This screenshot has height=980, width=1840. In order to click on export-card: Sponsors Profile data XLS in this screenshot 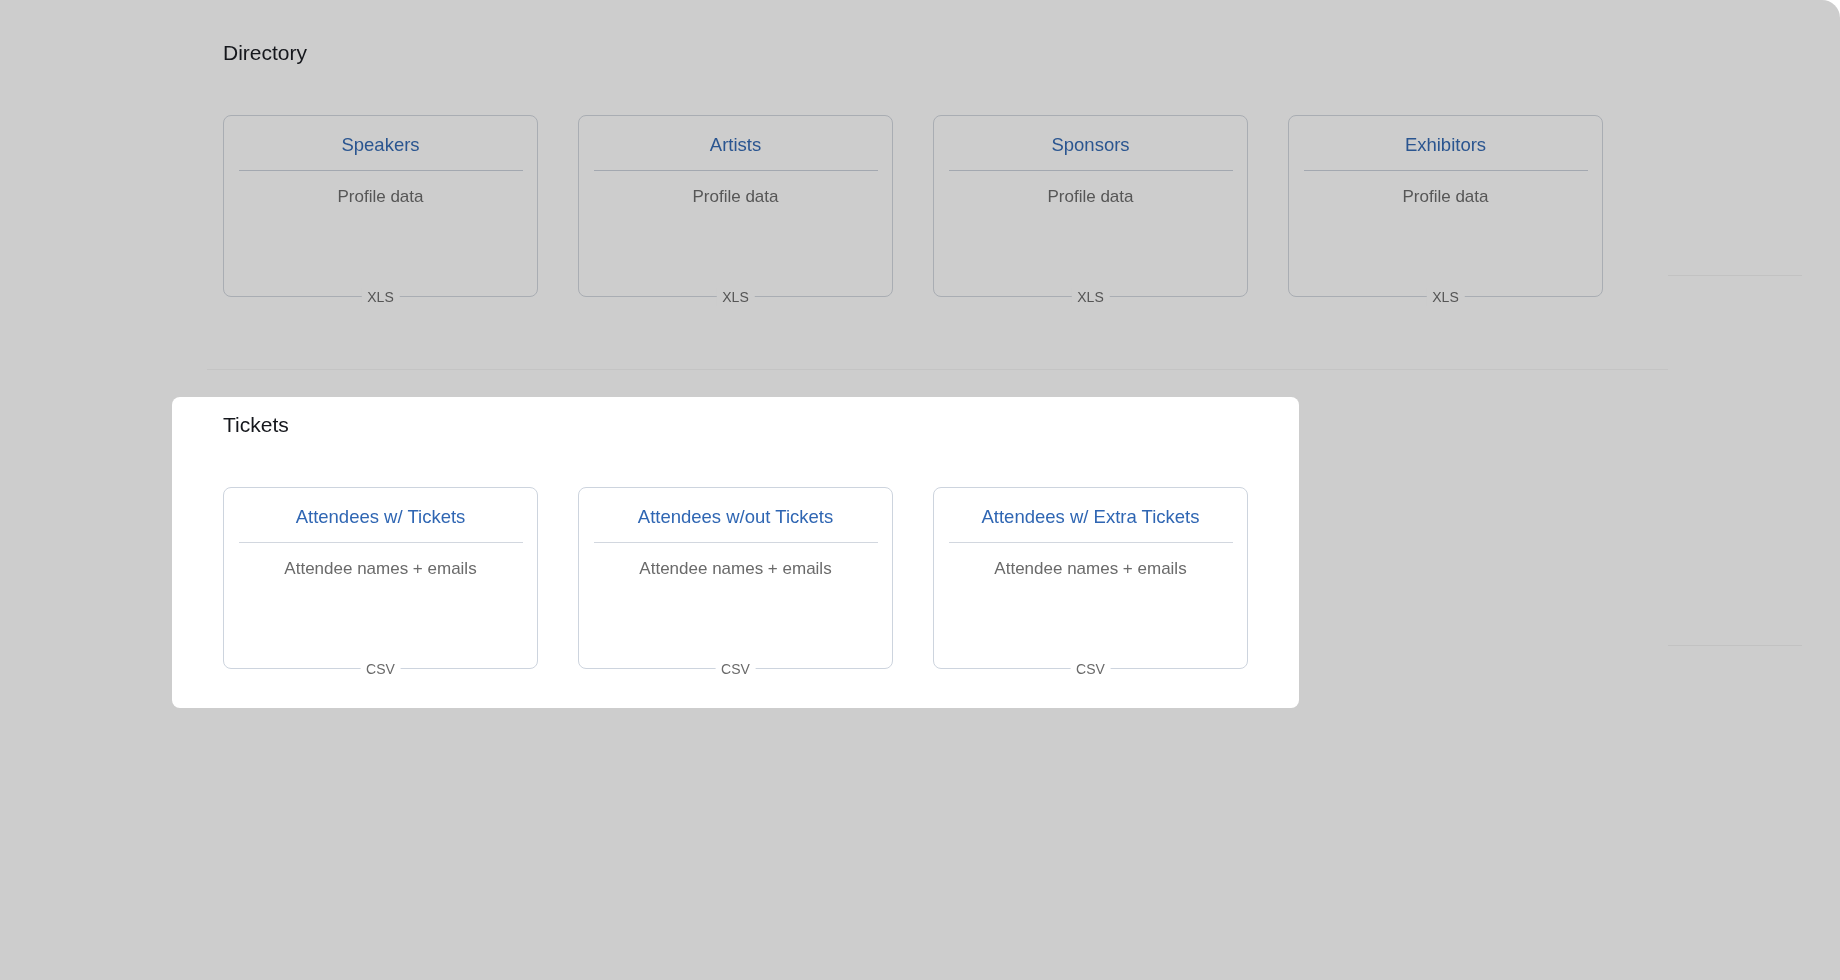, I will do `click(1090, 210)`.